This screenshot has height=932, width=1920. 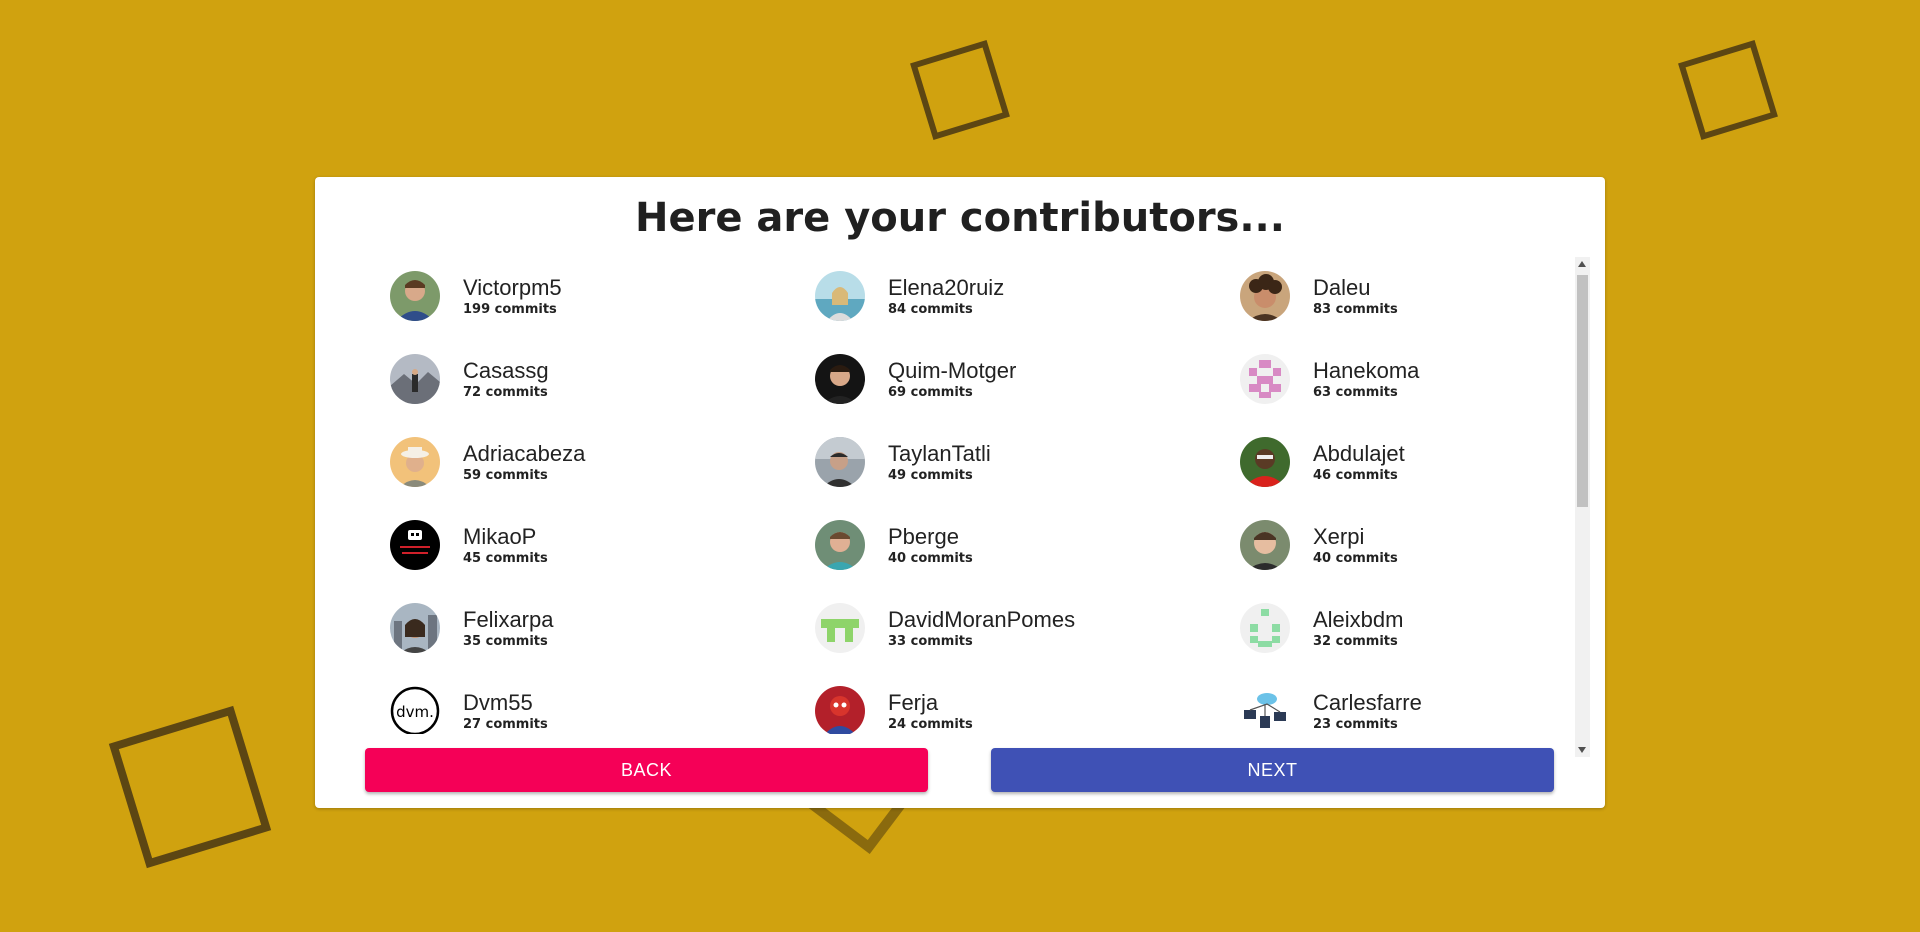 I want to click on contributor-name: Dvm55, so click(x=498, y=702).